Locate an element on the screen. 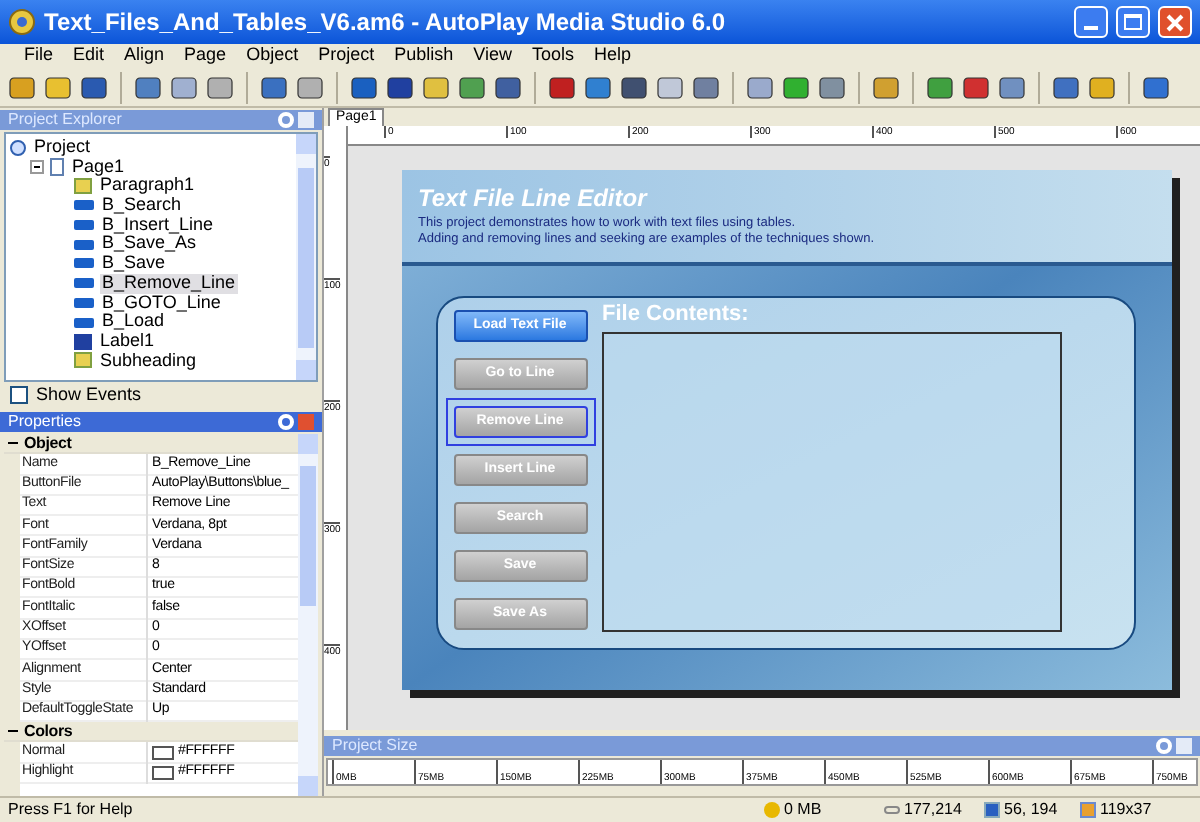 This screenshot has width=1200, height=822. menu-item: Align is located at coordinates (144, 56).